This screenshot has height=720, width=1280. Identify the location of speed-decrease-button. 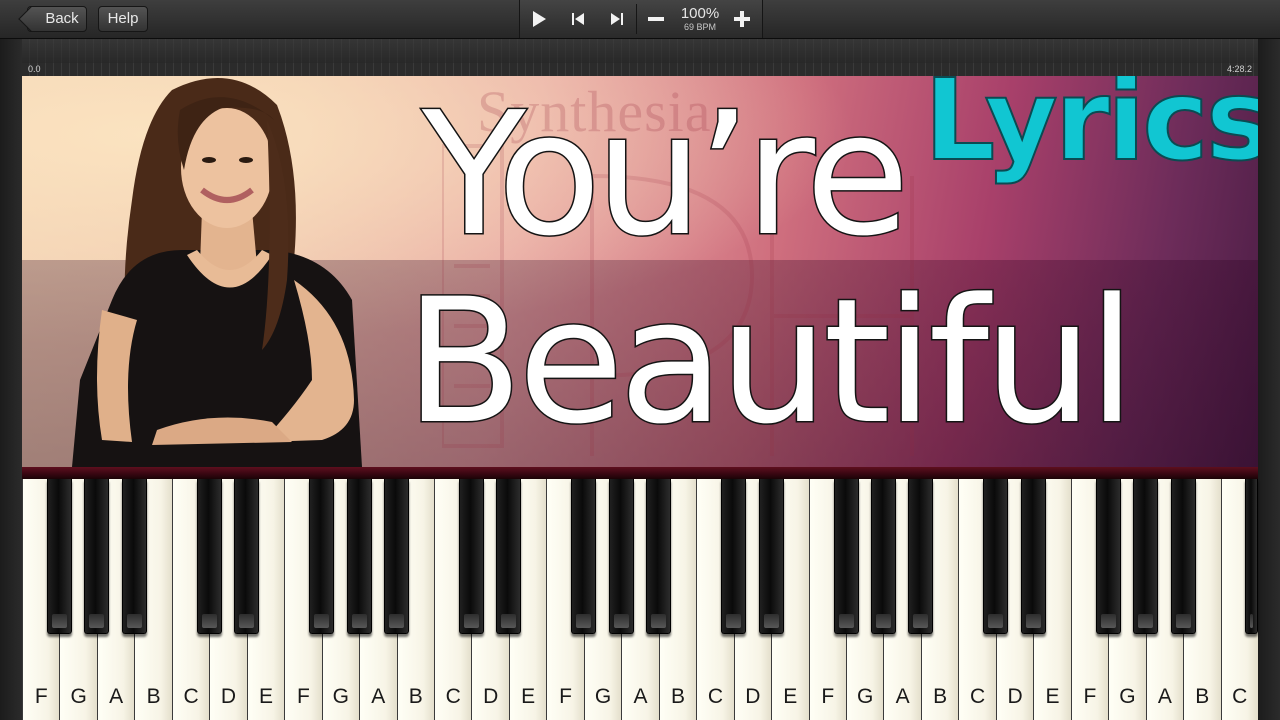
(656, 19).